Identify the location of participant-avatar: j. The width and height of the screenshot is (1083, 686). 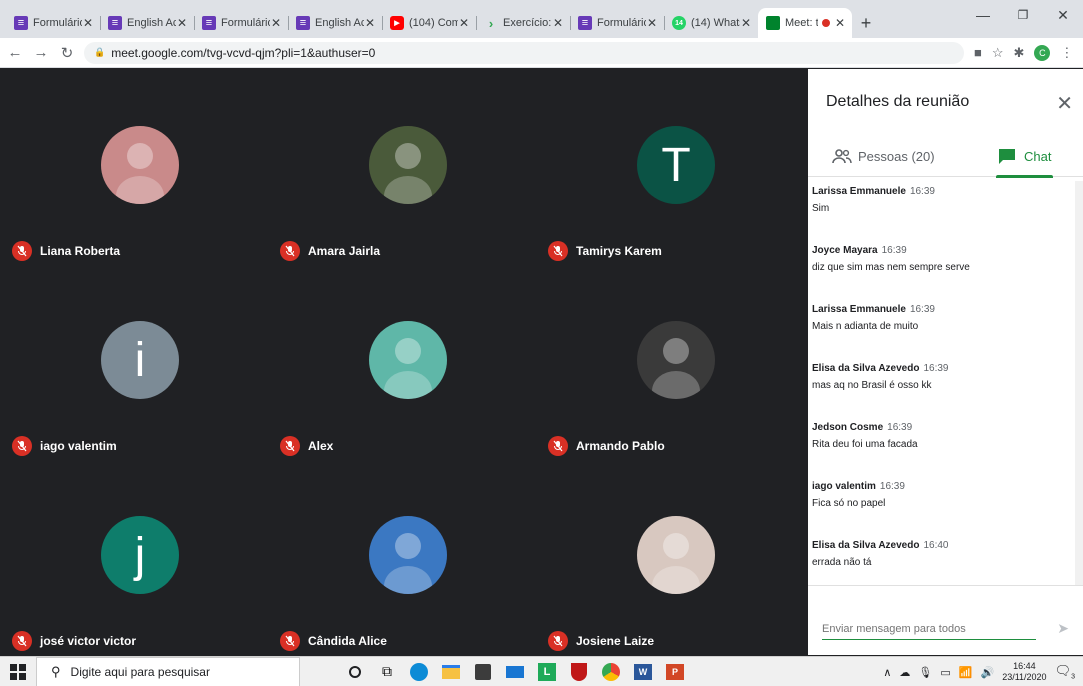
(140, 555).